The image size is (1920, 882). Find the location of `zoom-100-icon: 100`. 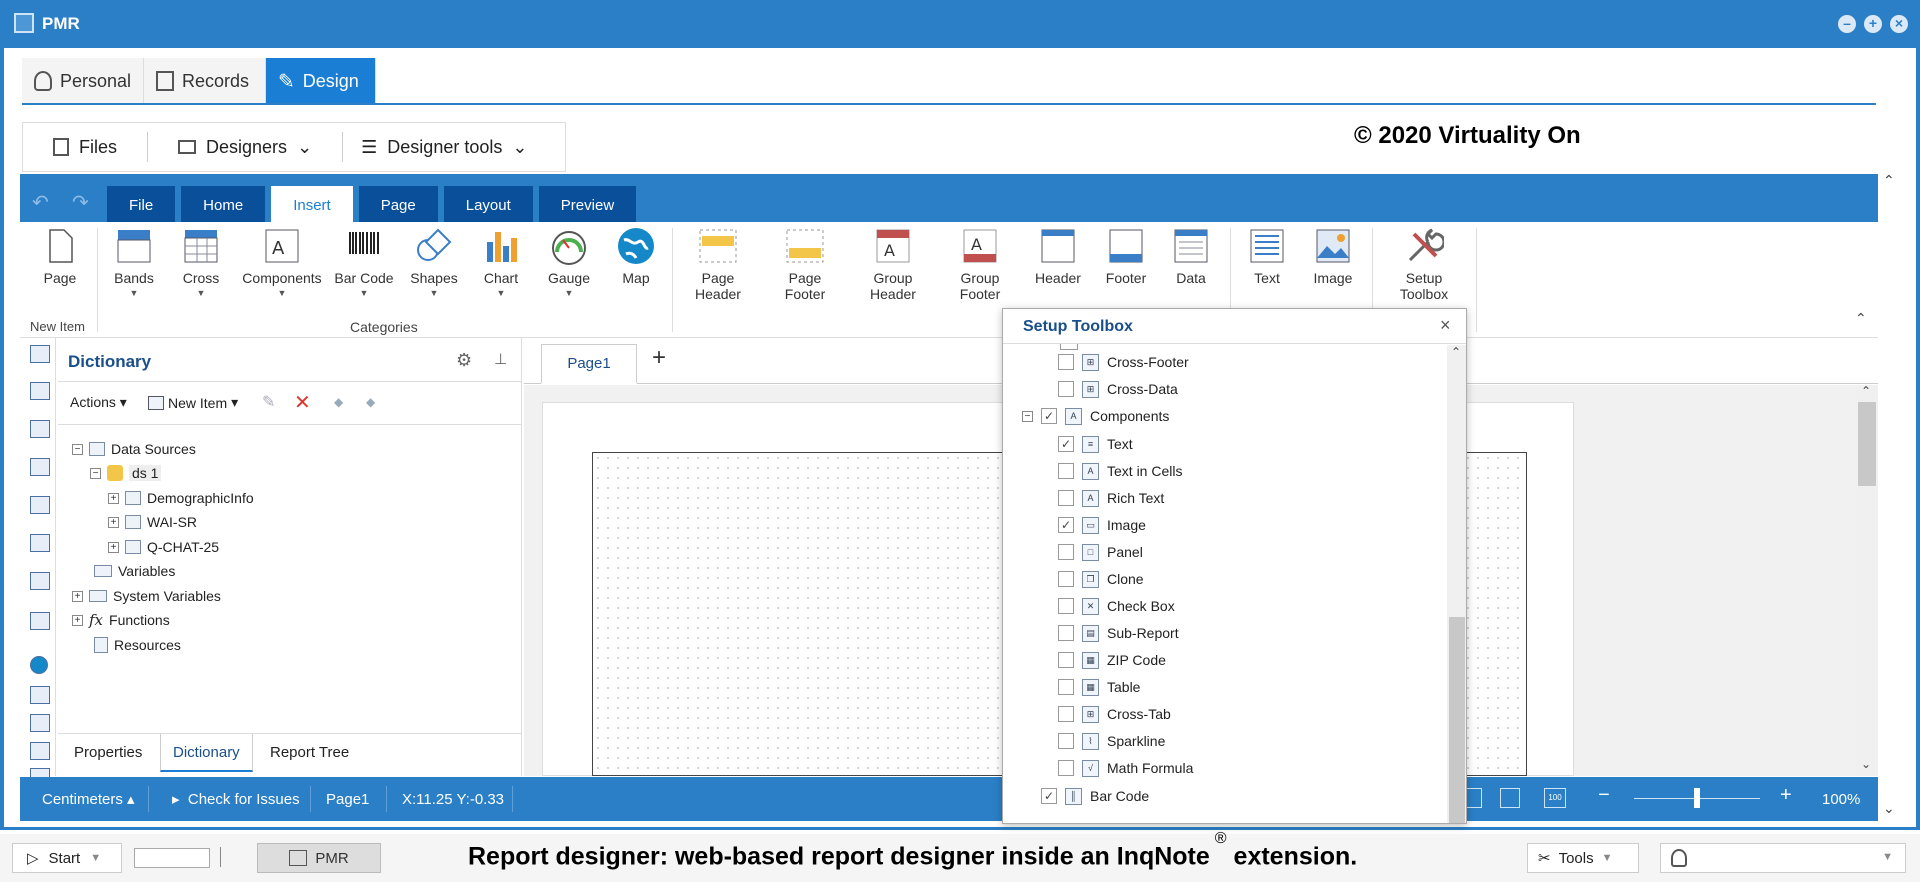

zoom-100-icon: 100 is located at coordinates (1555, 798).